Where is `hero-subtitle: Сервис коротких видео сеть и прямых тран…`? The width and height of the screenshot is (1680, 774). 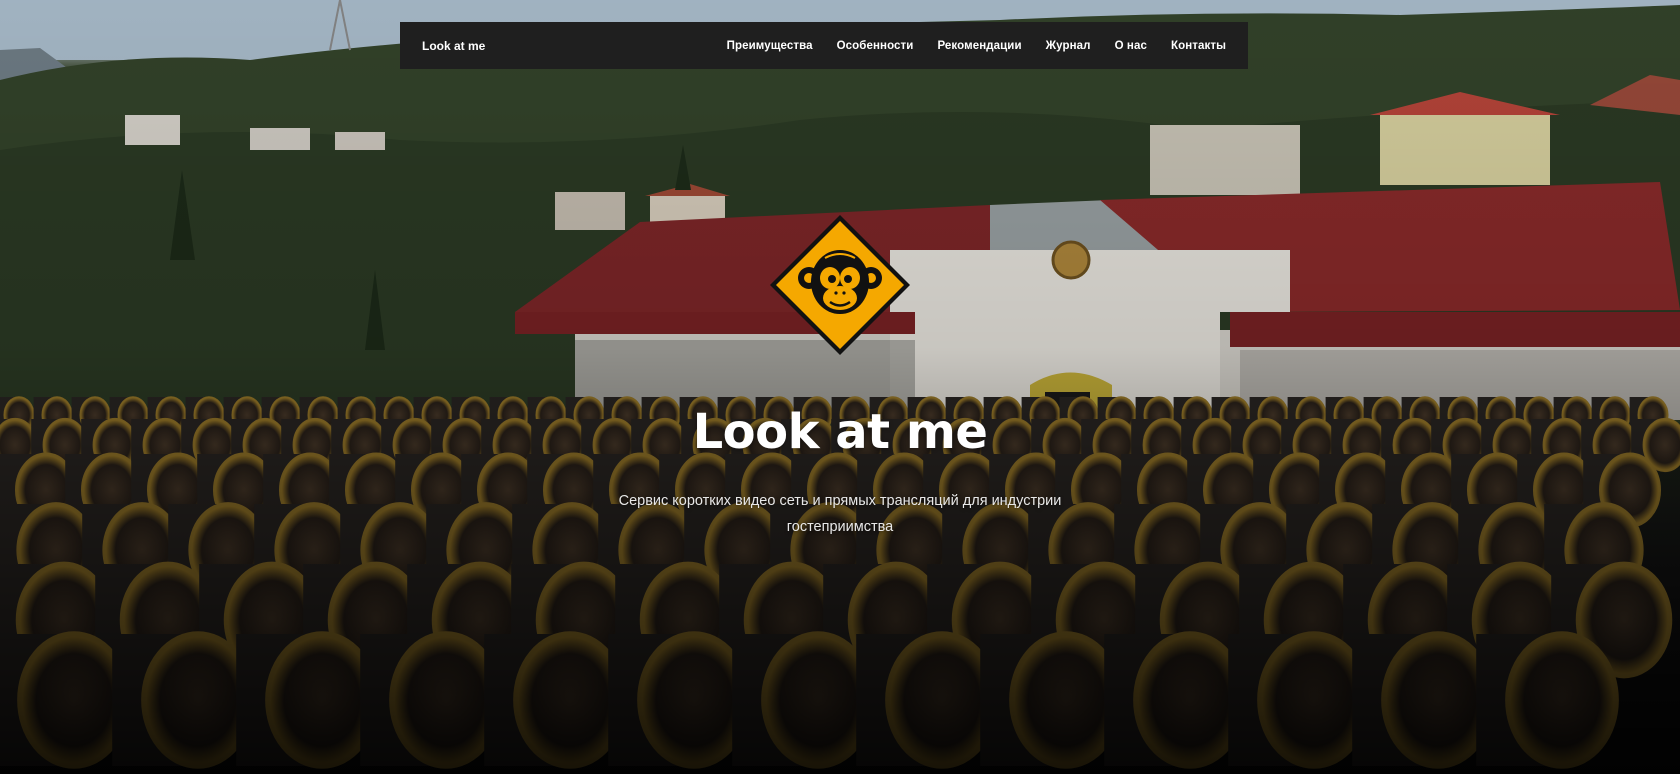 hero-subtitle: Сервис коротких видео сеть и прямых тран… is located at coordinates (840, 514).